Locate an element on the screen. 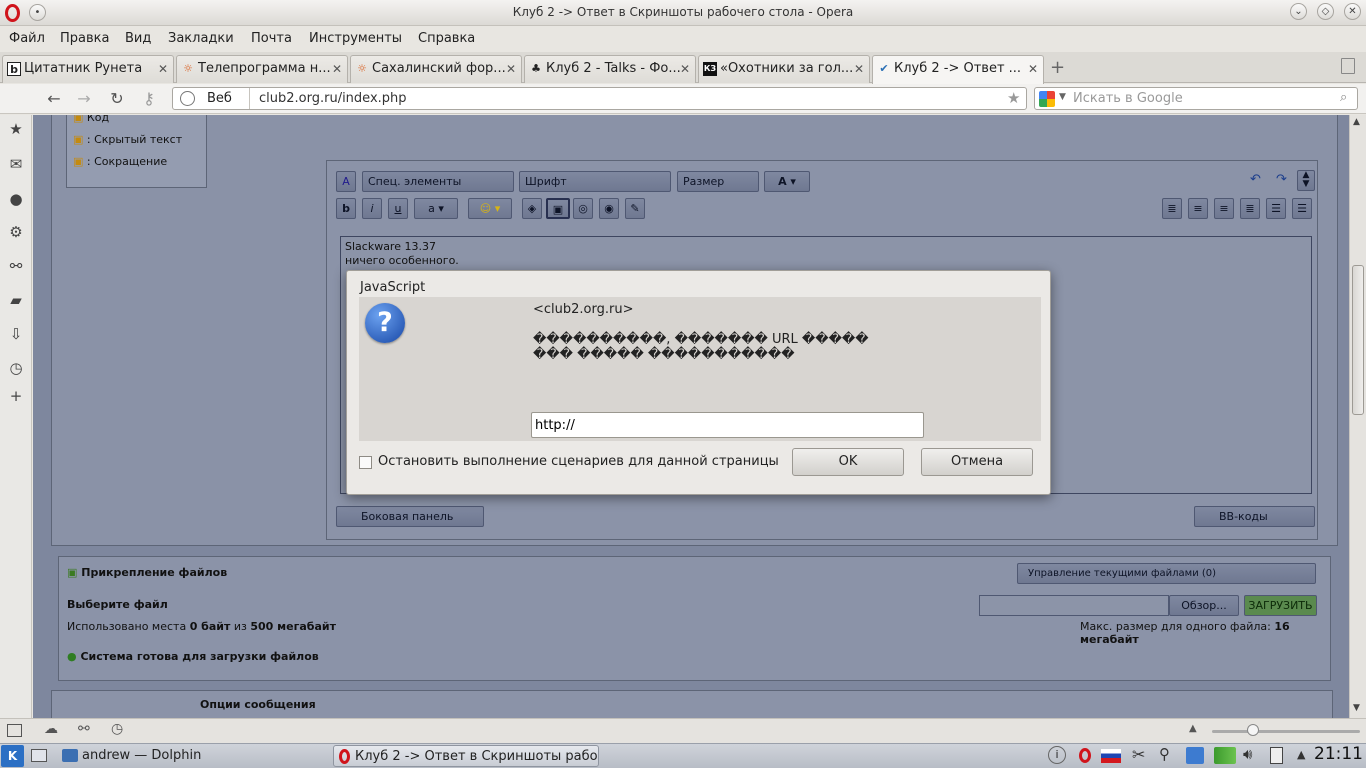 This screenshot has width=1366, height=768. italic-icon: i is located at coordinates (372, 208).